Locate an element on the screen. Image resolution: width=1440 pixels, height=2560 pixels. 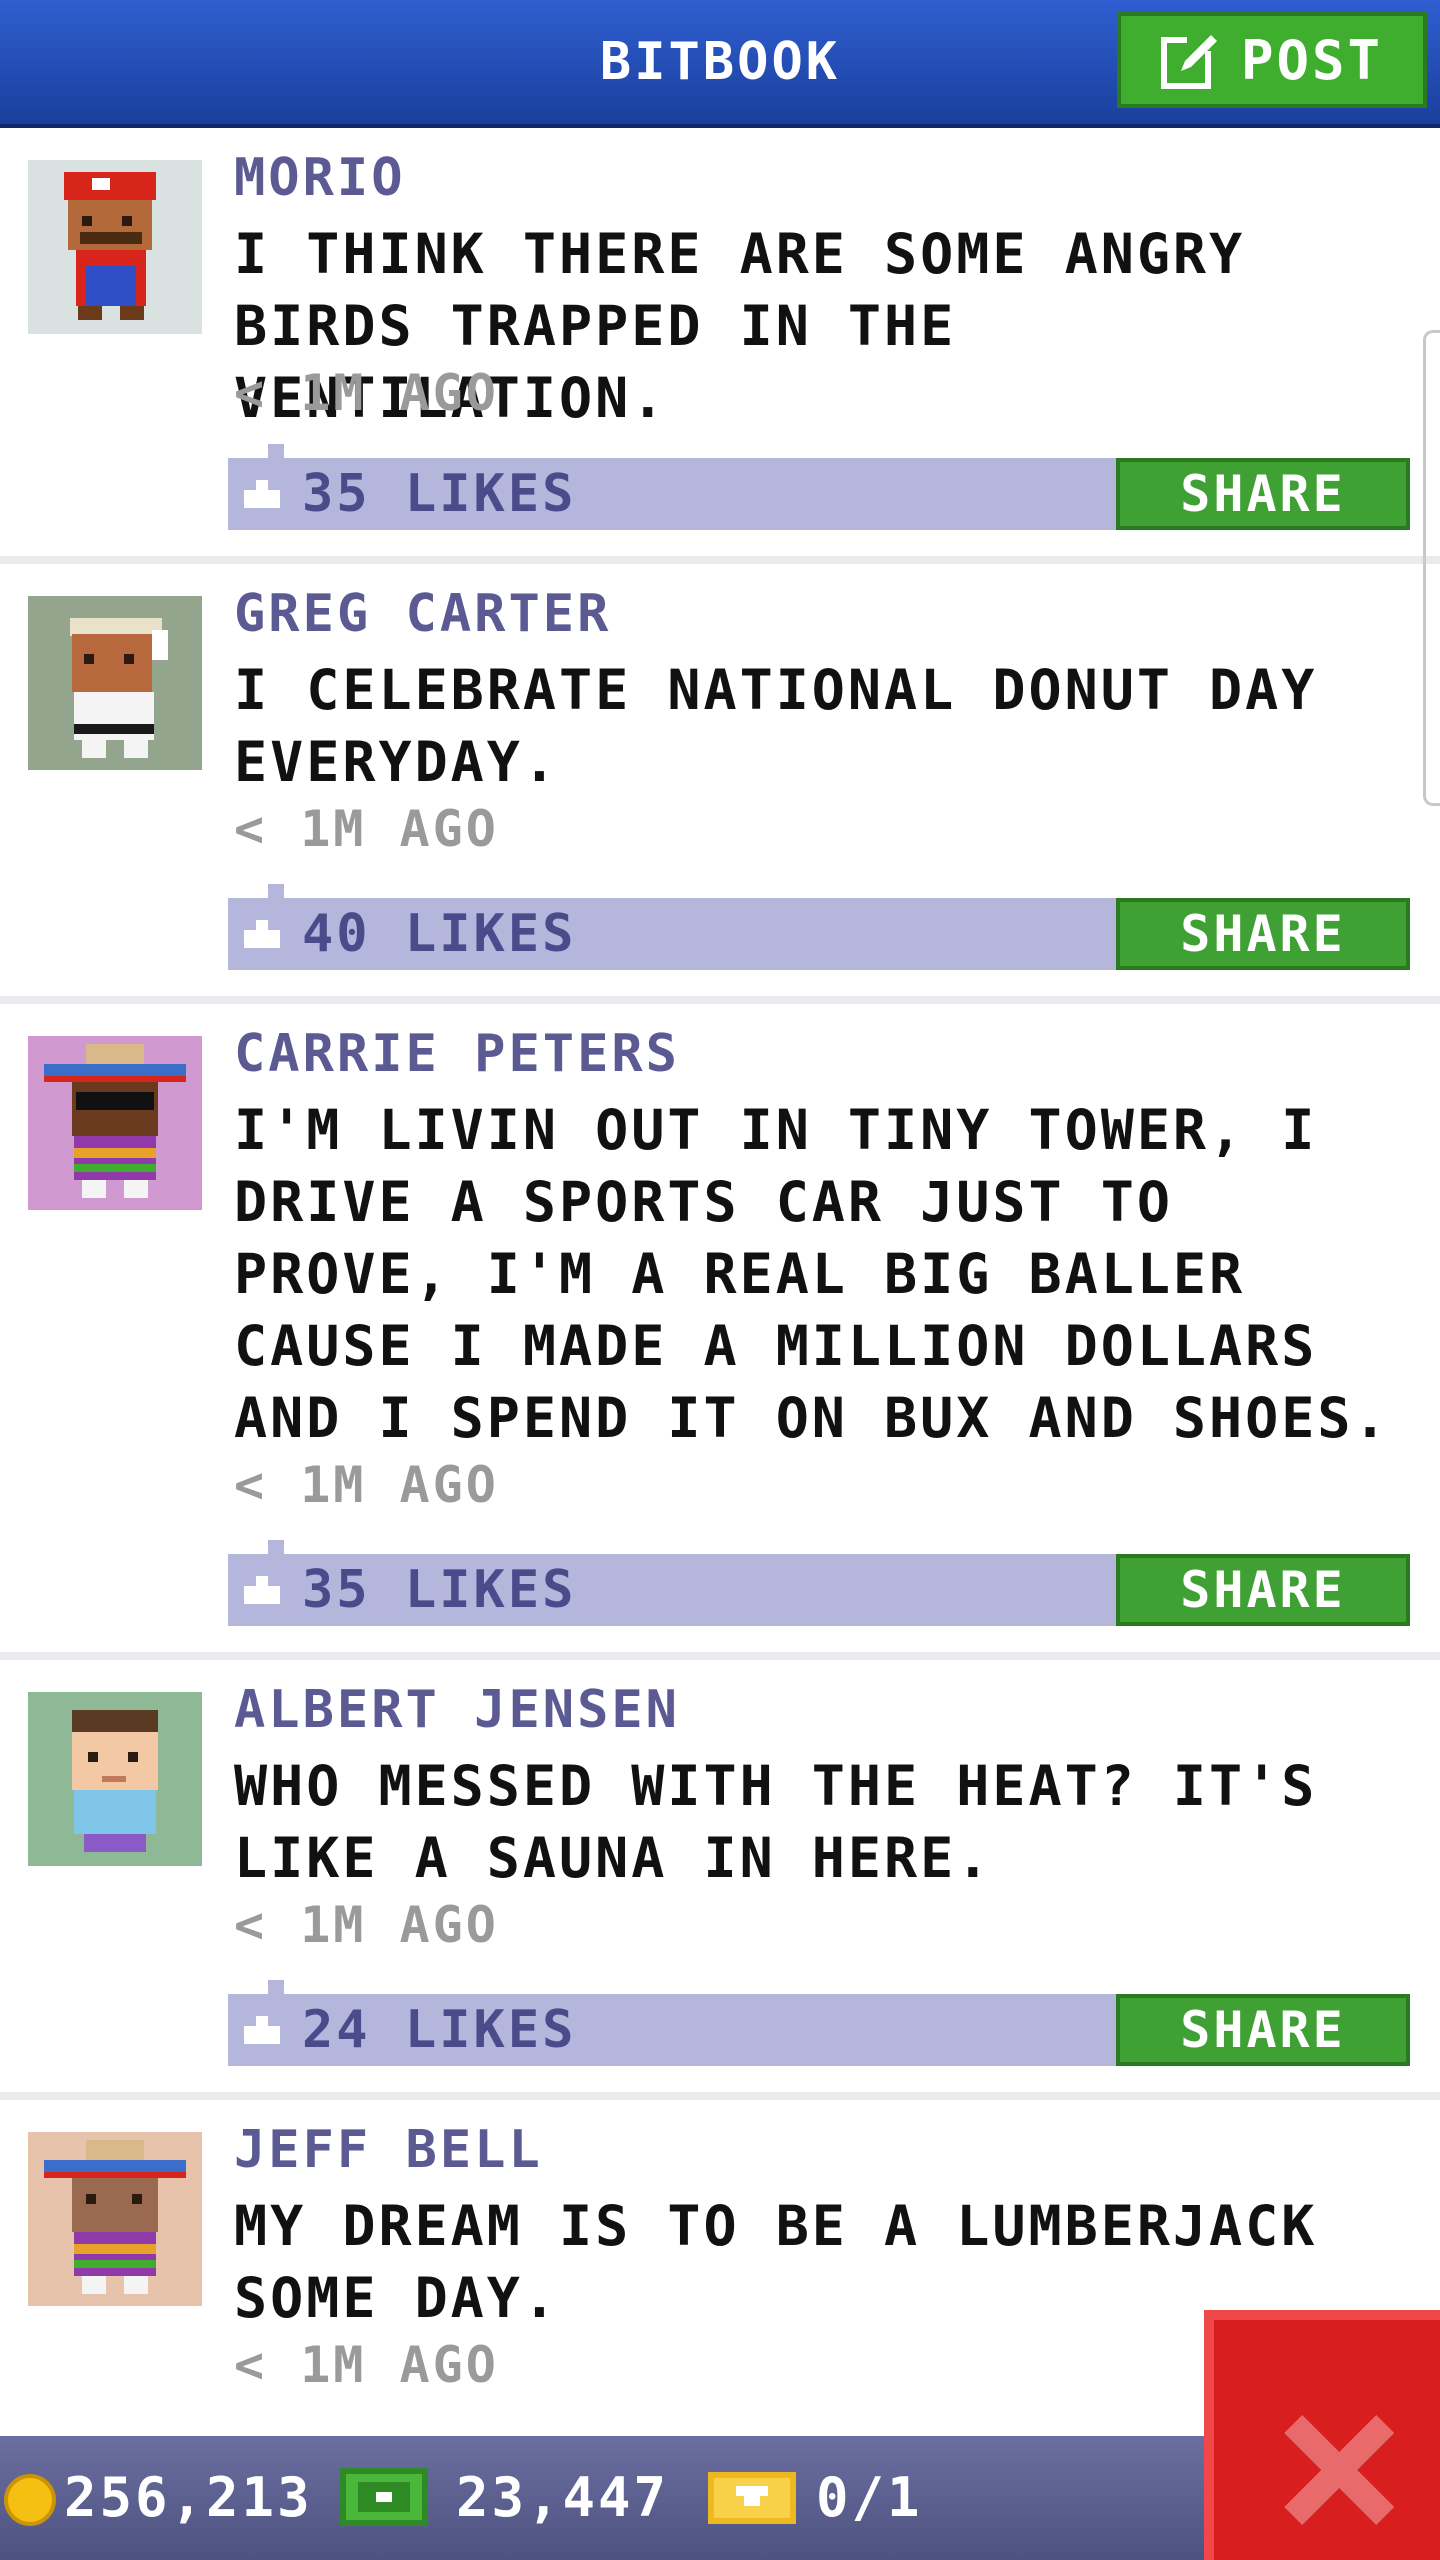
post-text: I CELEBRATE NATIONAL DONUT DAY EVERYDAY. is located at coordinates (776, 726).